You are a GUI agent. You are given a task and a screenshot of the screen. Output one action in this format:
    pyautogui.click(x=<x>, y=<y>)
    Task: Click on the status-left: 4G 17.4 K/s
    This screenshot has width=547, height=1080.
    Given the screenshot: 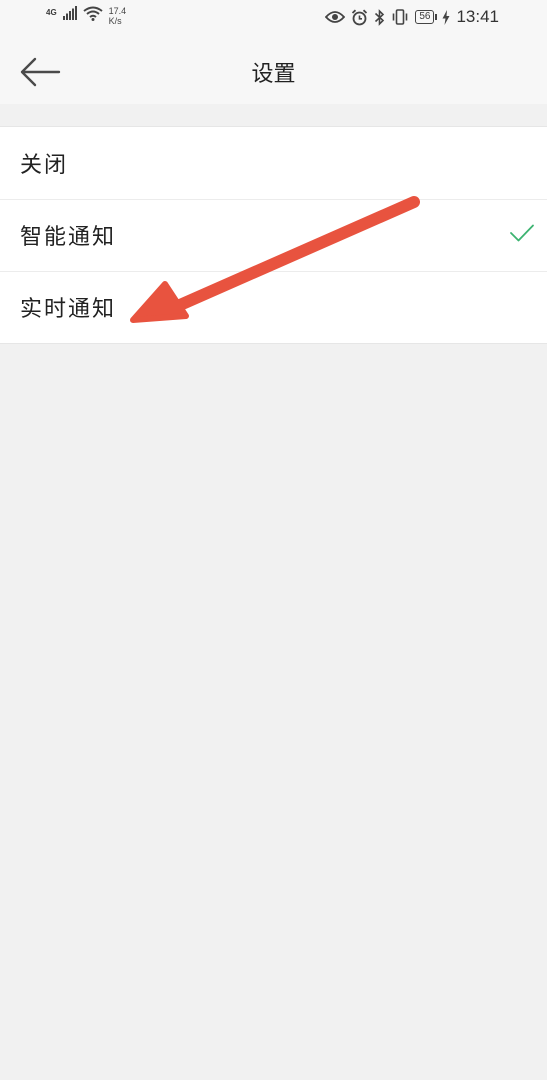 What is the action you would take?
    pyautogui.click(x=86, y=16)
    